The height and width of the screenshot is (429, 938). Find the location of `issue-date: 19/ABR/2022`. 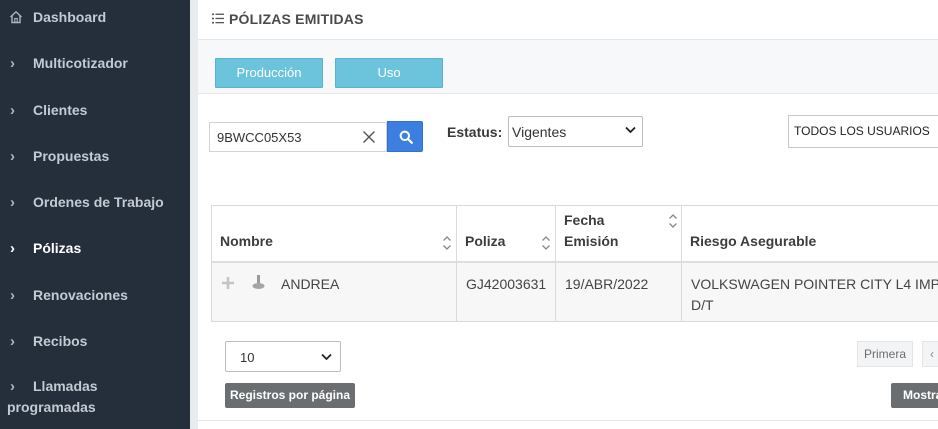

issue-date: 19/ABR/2022 is located at coordinates (607, 284).